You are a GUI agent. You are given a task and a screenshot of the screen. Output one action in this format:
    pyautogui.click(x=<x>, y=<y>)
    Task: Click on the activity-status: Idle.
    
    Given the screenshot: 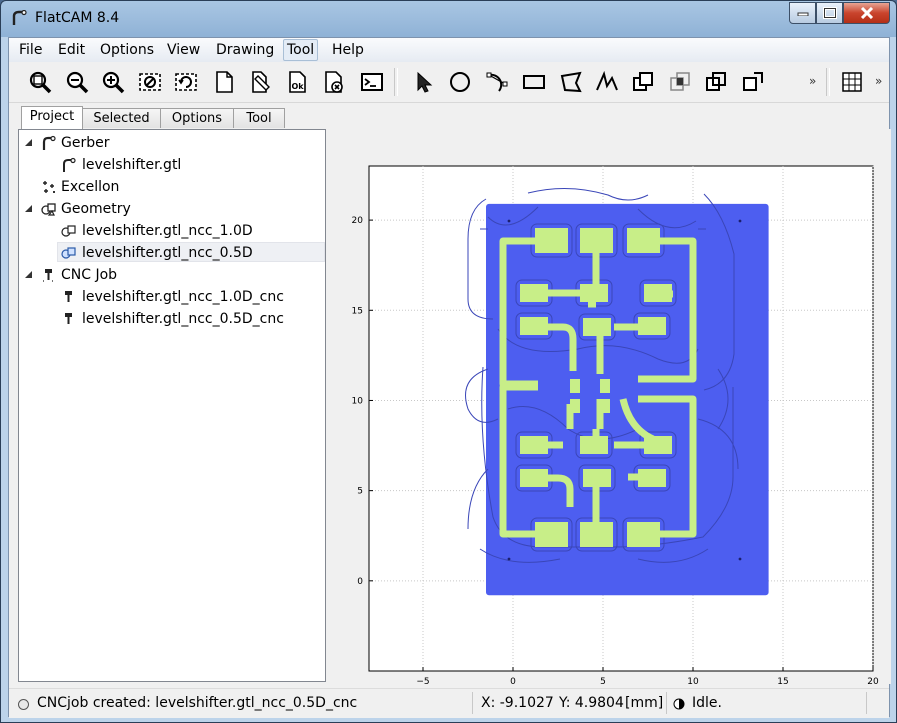 What is the action you would take?
    pyautogui.click(x=707, y=703)
    